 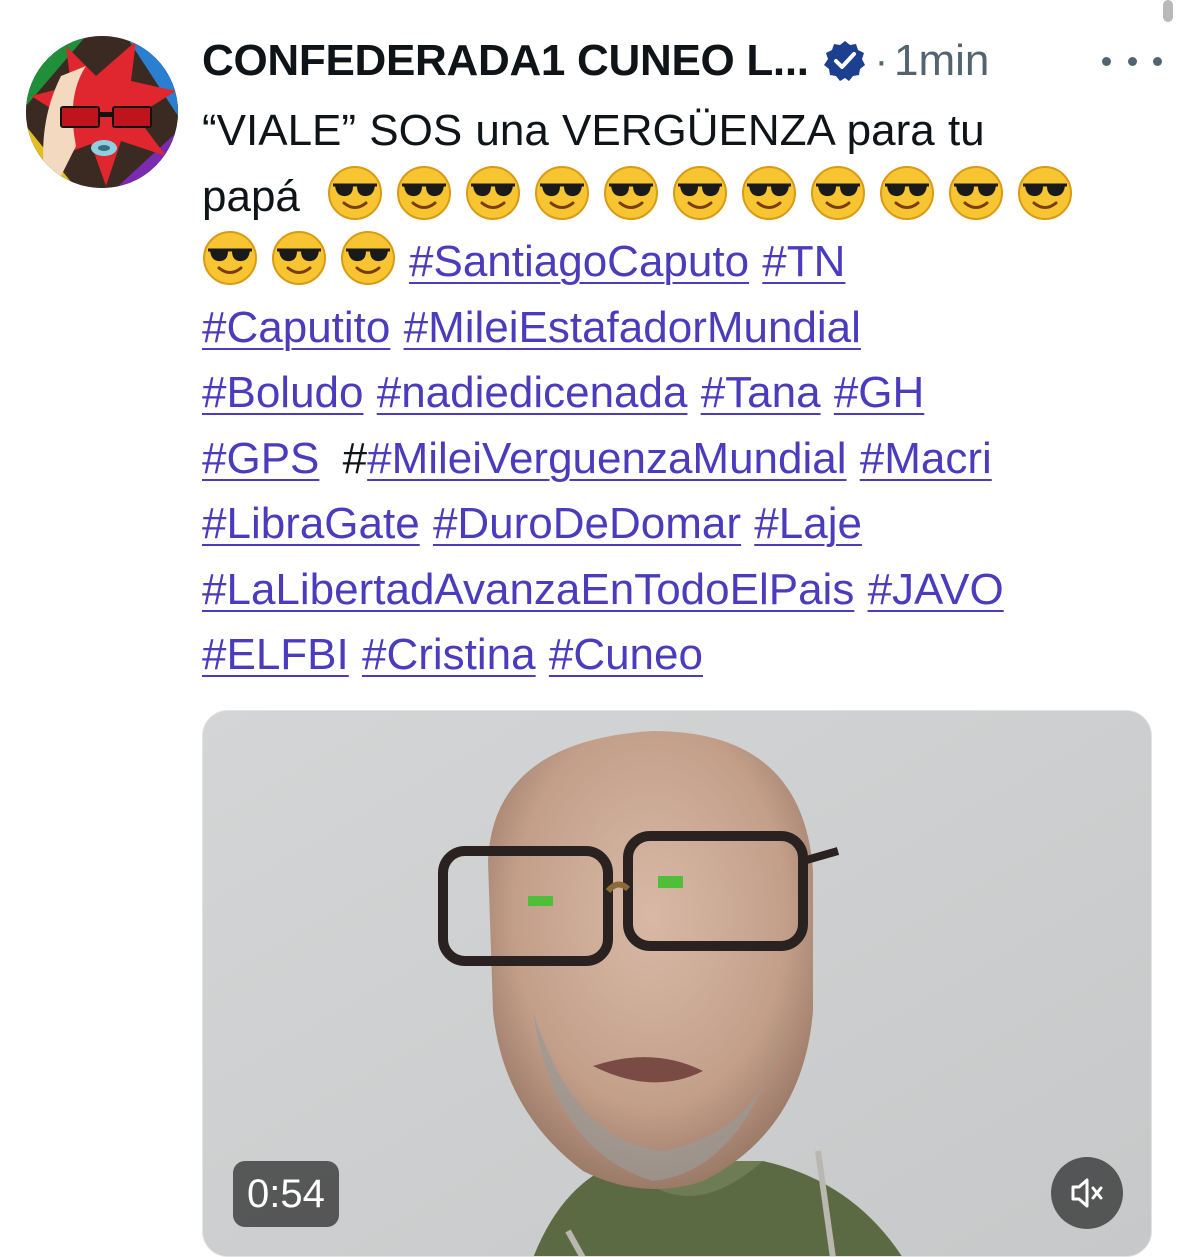 What do you see at coordinates (260, 458) in the screenshot?
I see `hashtag: #GPS` at bounding box center [260, 458].